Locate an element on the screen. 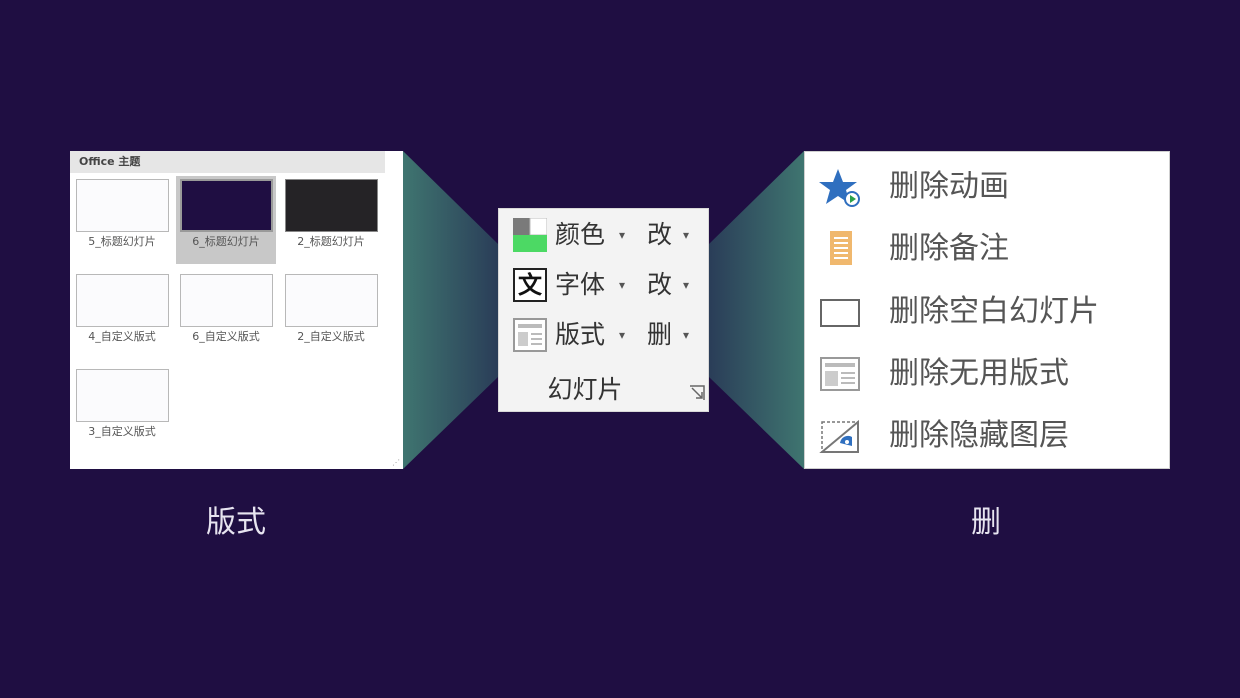 The width and height of the screenshot is (1240, 698). layout-label: 6_自定义版式 is located at coordinates (226, 336).